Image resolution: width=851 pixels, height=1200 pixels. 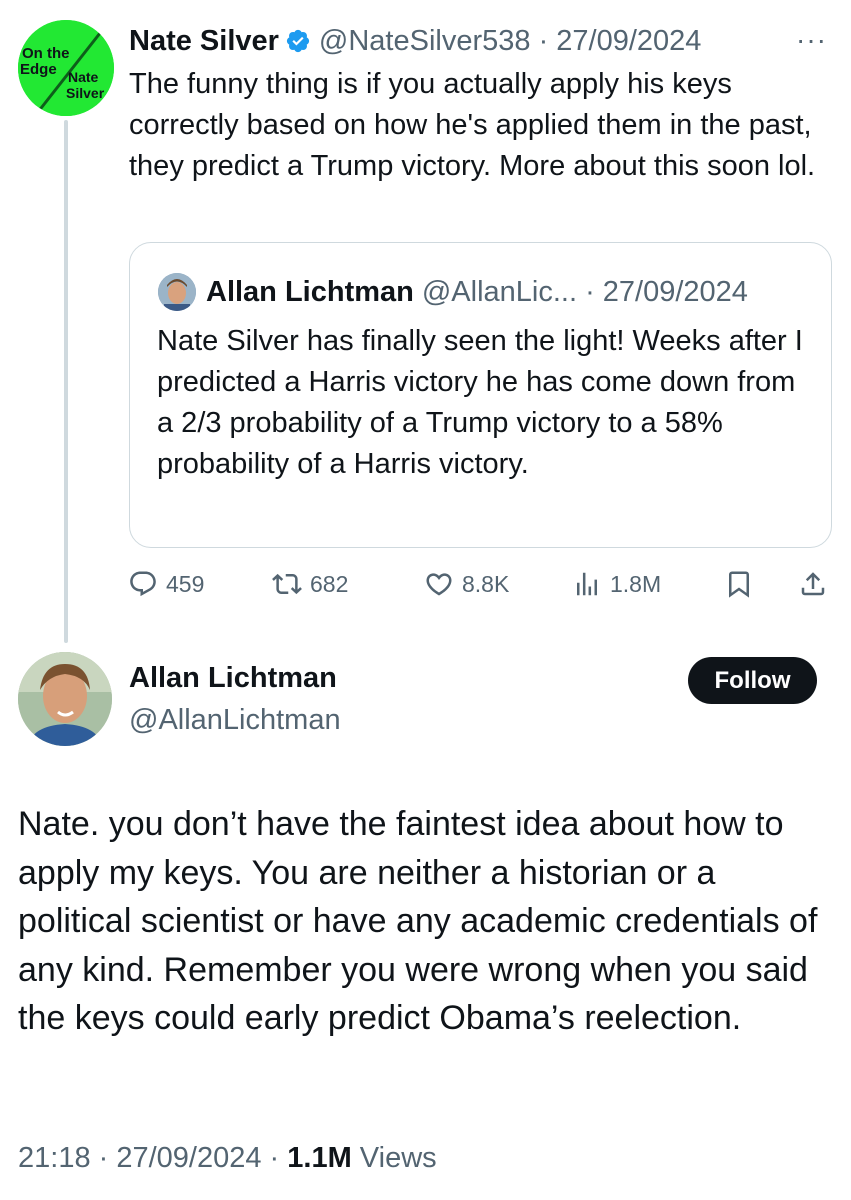 What do you see at coordinates (85, 93) in the screenshot?
I see `avatar-text-line4: Silver` at bounding box center [85, 93].